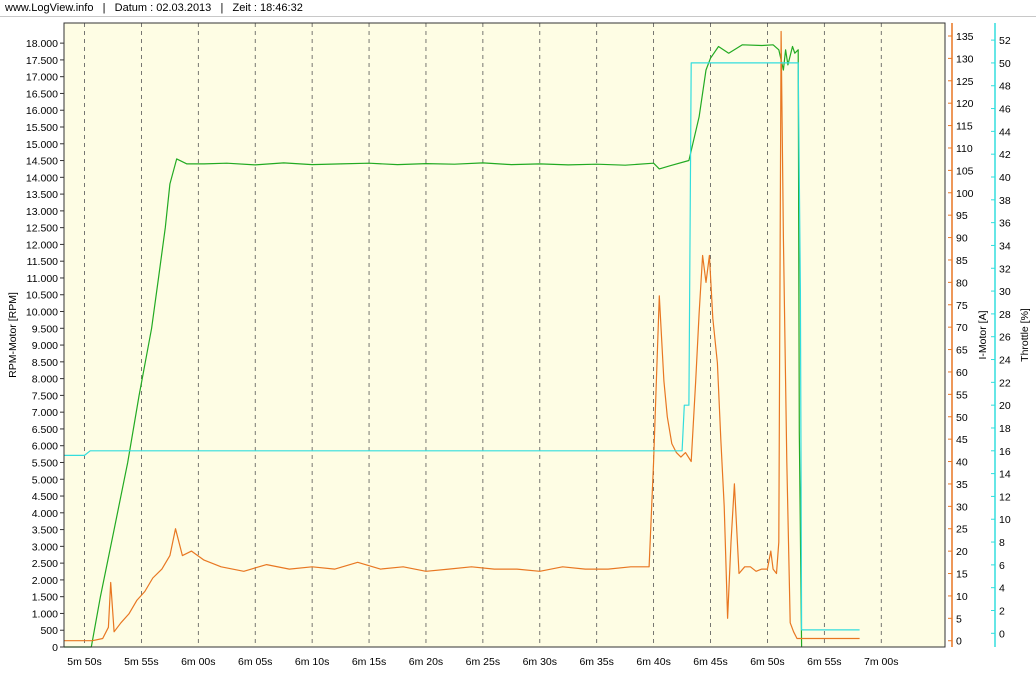 Image resolution: width=1036 pixels, height=673 pixels. What do you see at coordinates (962, 306) in the screenshot?
I see `mid-axis-tick-label: 75` at bounding box center [962, 306].